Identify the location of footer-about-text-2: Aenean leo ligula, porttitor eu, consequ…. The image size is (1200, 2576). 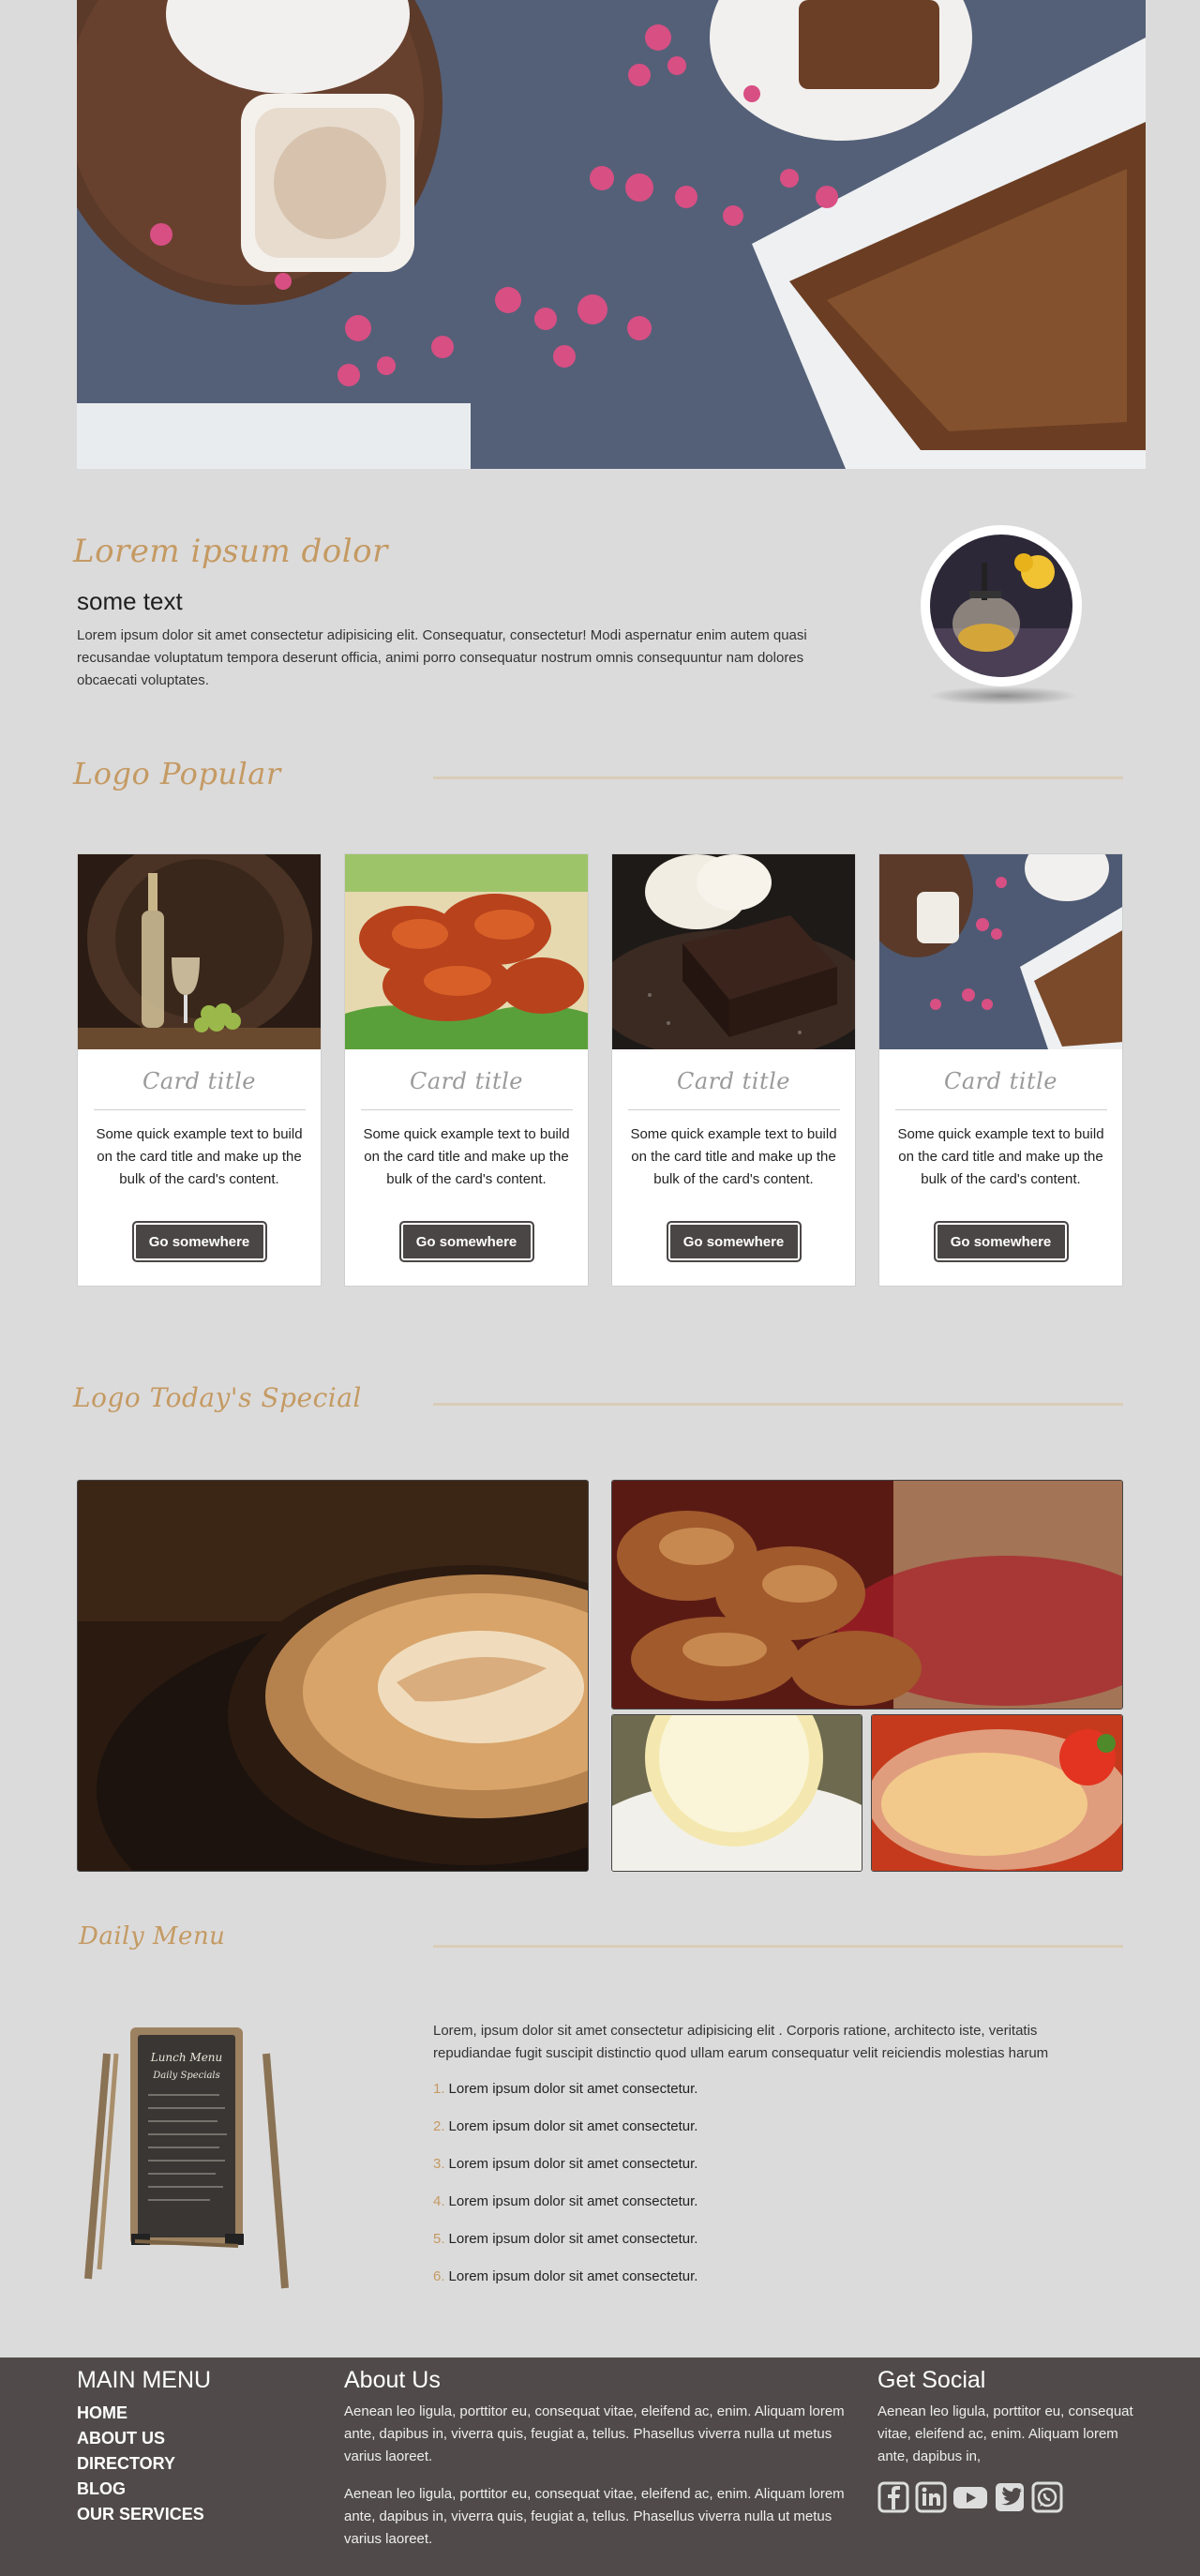
(594, 2516).